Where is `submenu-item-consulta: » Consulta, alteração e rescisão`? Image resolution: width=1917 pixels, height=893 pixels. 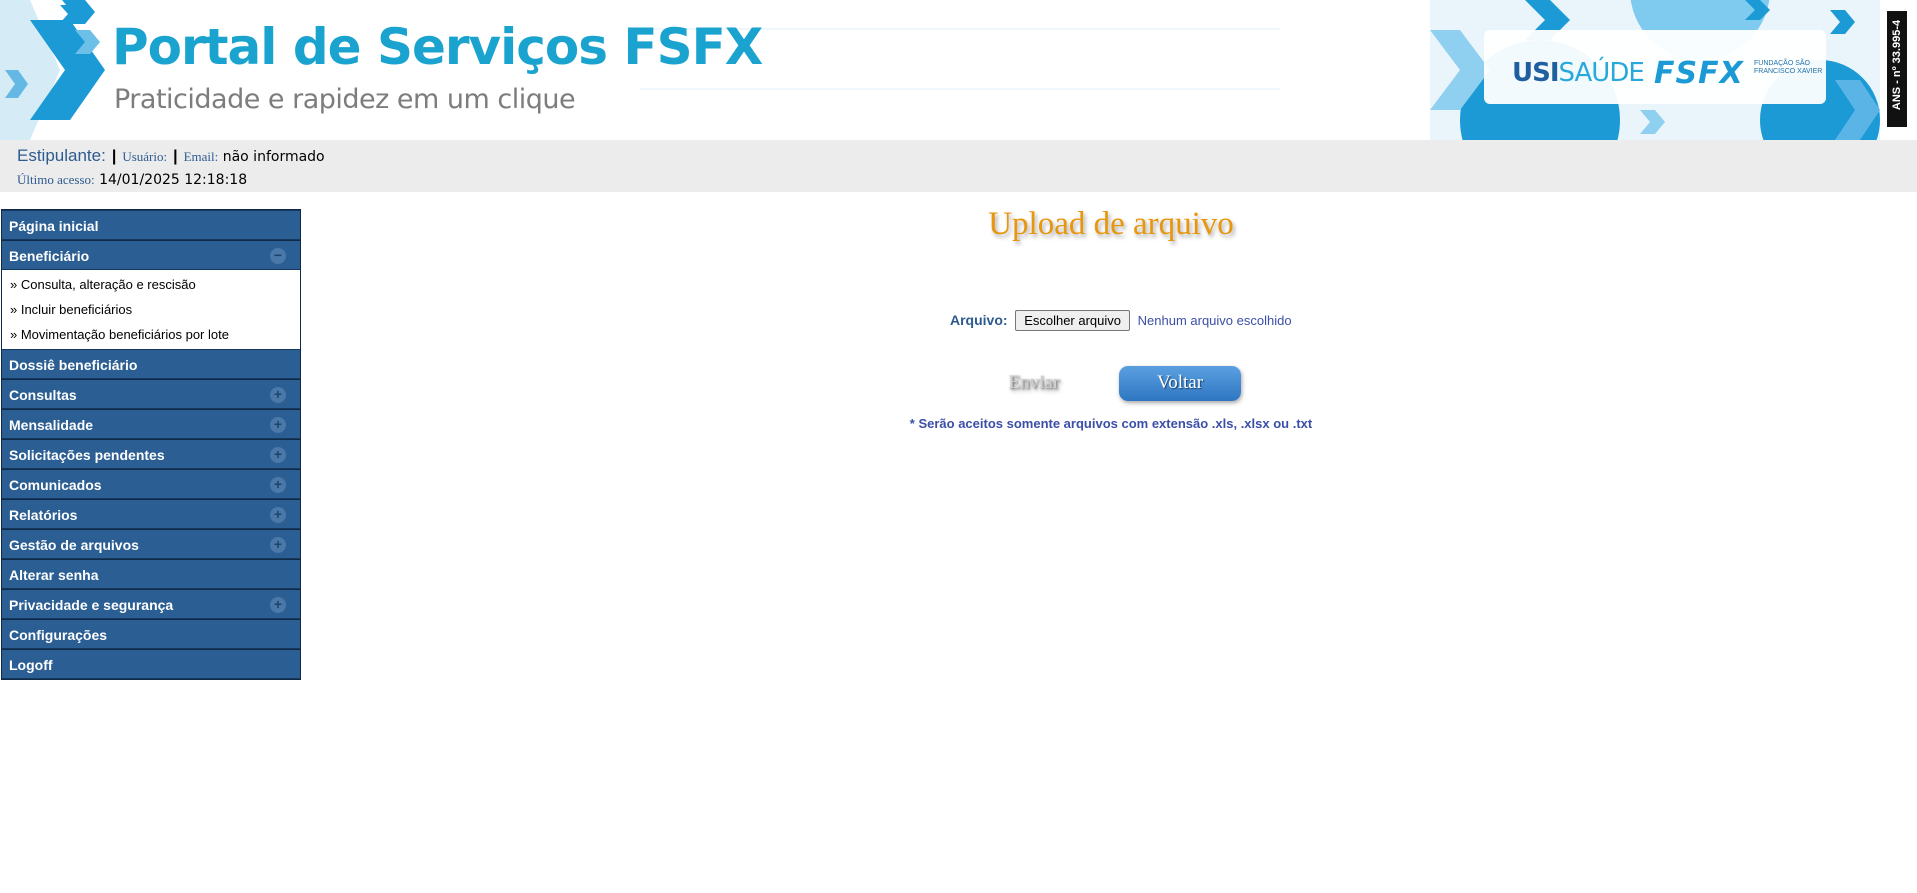 submenu-item-consulta: » Consulta, alteração e rescisão is located at coordinates (151, 284).